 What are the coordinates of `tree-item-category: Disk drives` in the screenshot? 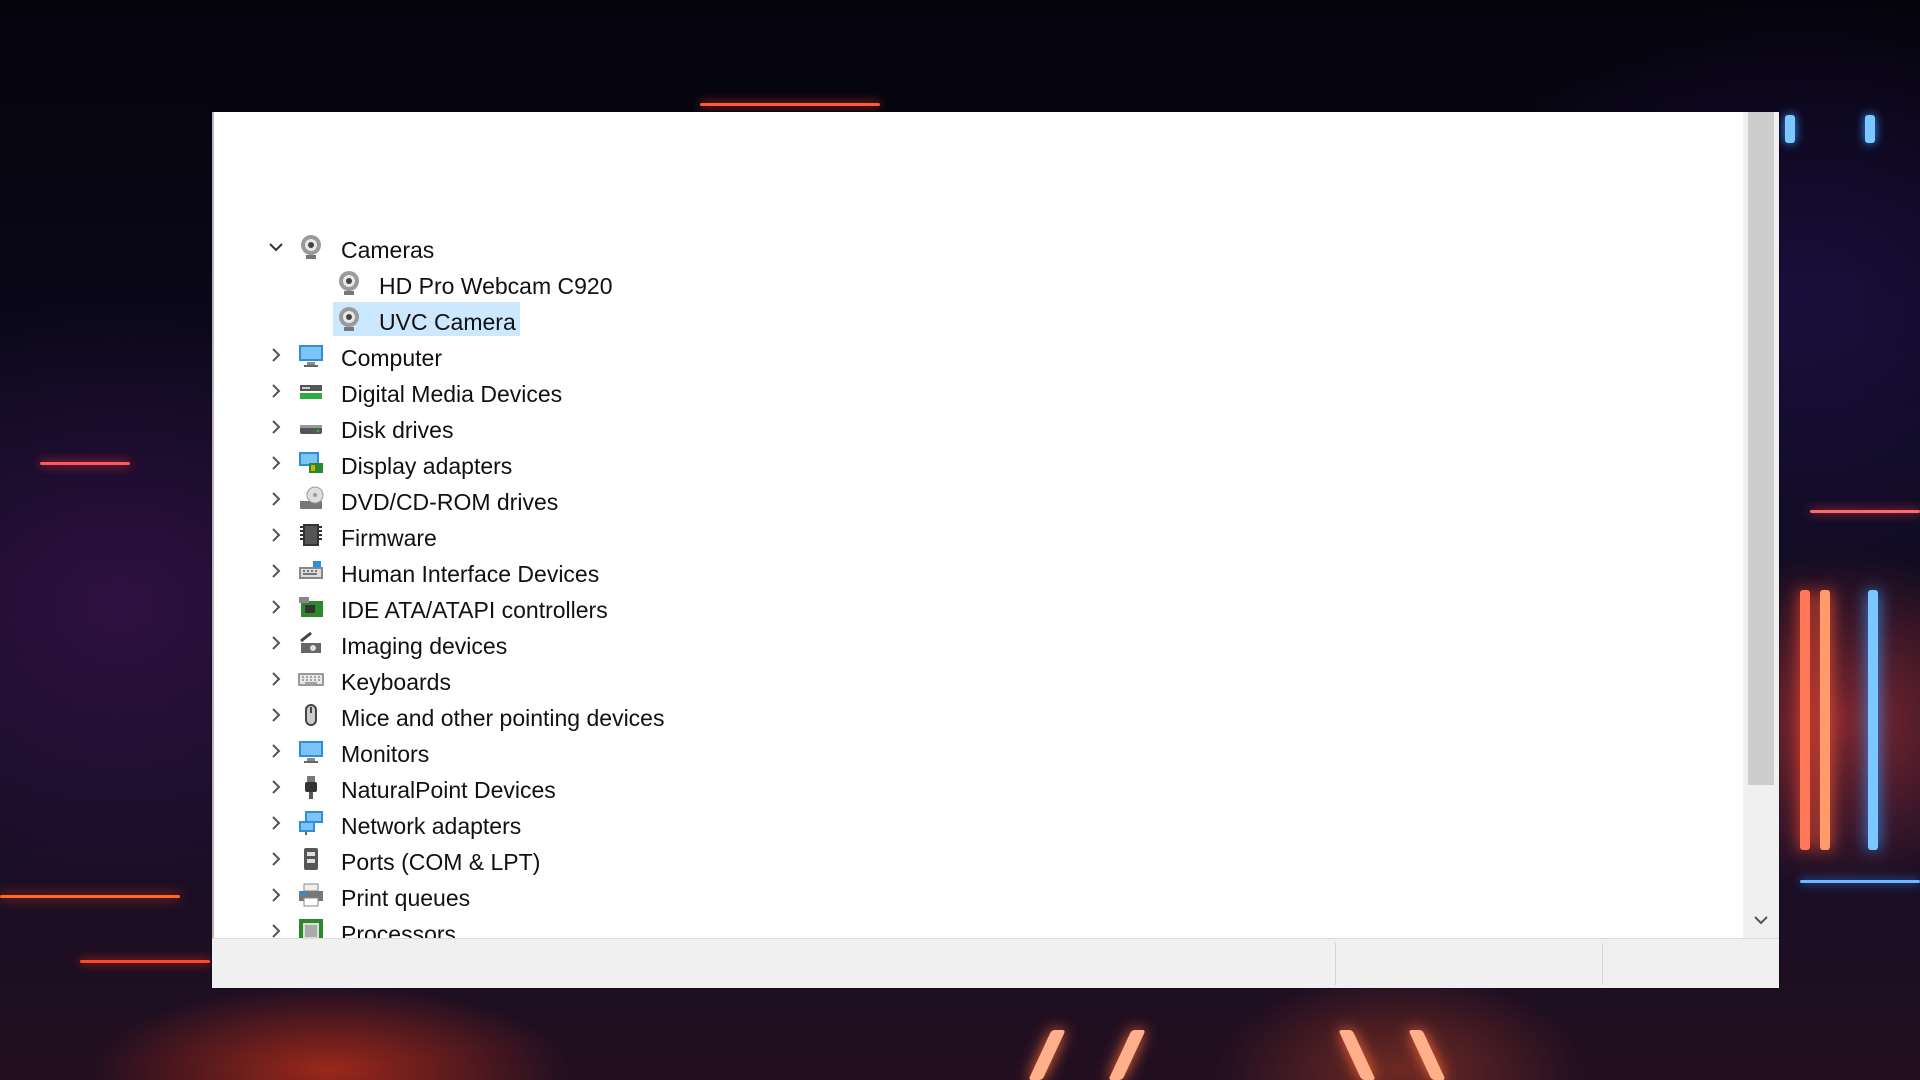 It's located at (978, 427).